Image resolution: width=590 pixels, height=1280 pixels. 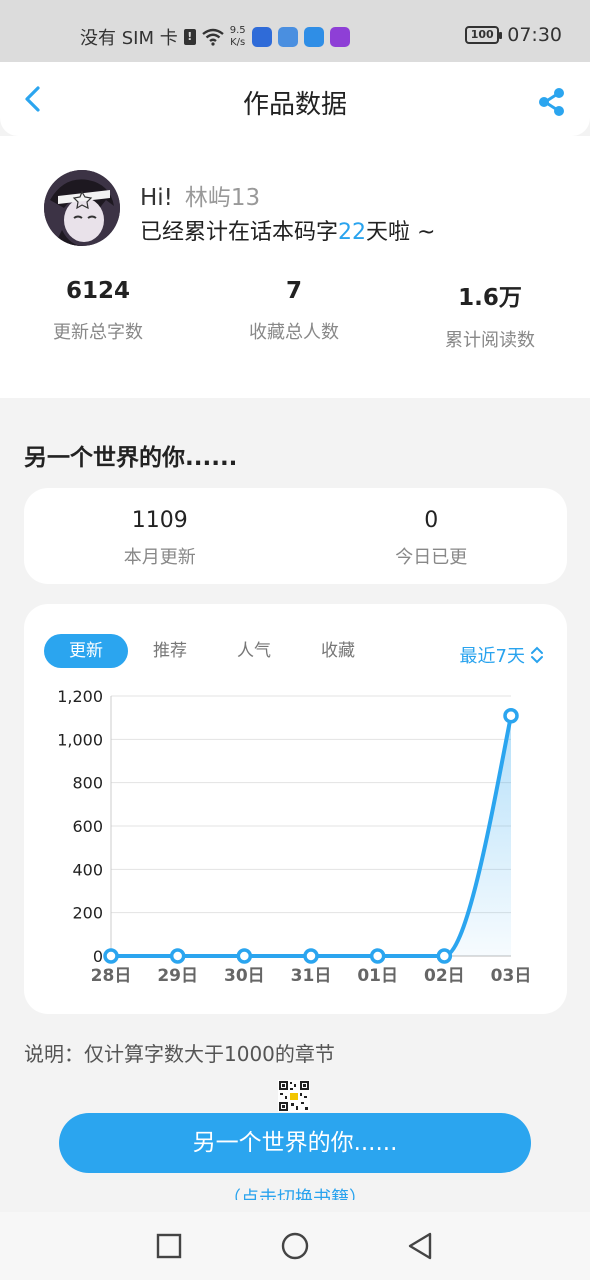 What do you see at coordinates (111, 976) in the screenshot?
I see `x-tick-label: 28日` at bounding box center [111, 976].